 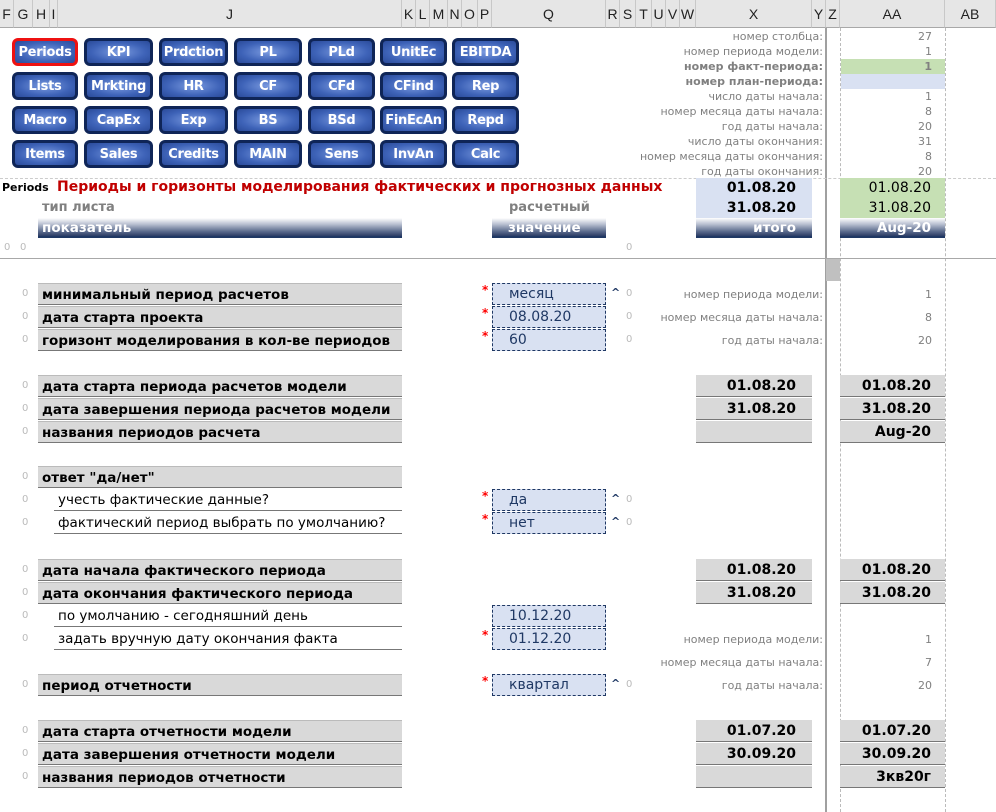 What do you see at coordinates (644, 14) in the screenshot?
I see `column-header-T: T` at bounding box center [644, 14].